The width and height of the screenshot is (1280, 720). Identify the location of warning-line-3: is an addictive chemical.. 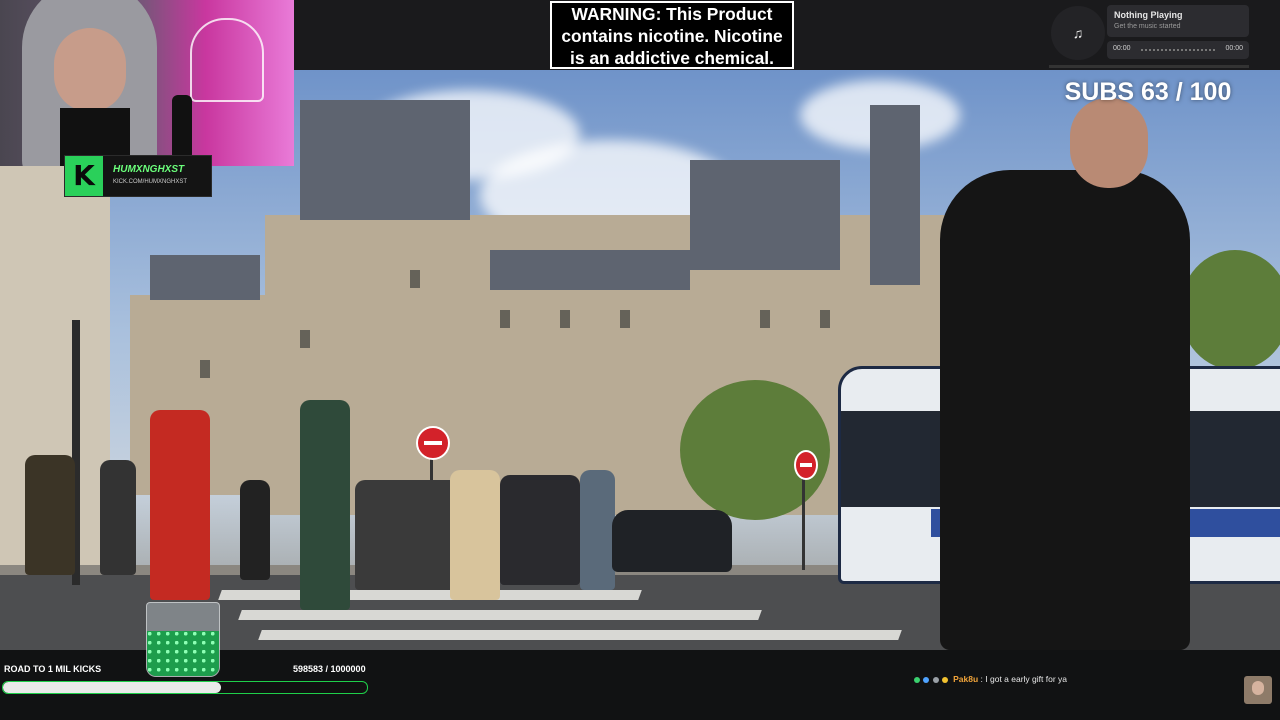
(672, 58).